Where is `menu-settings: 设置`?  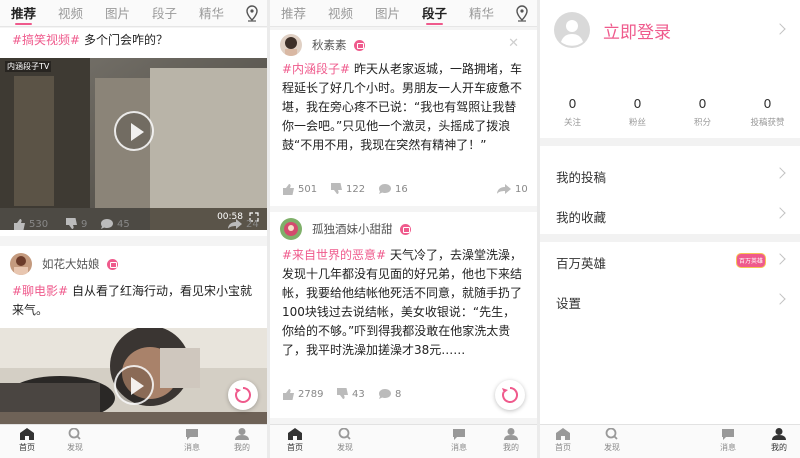 menu-settings: 设置 is located at coordinates (670, 301).